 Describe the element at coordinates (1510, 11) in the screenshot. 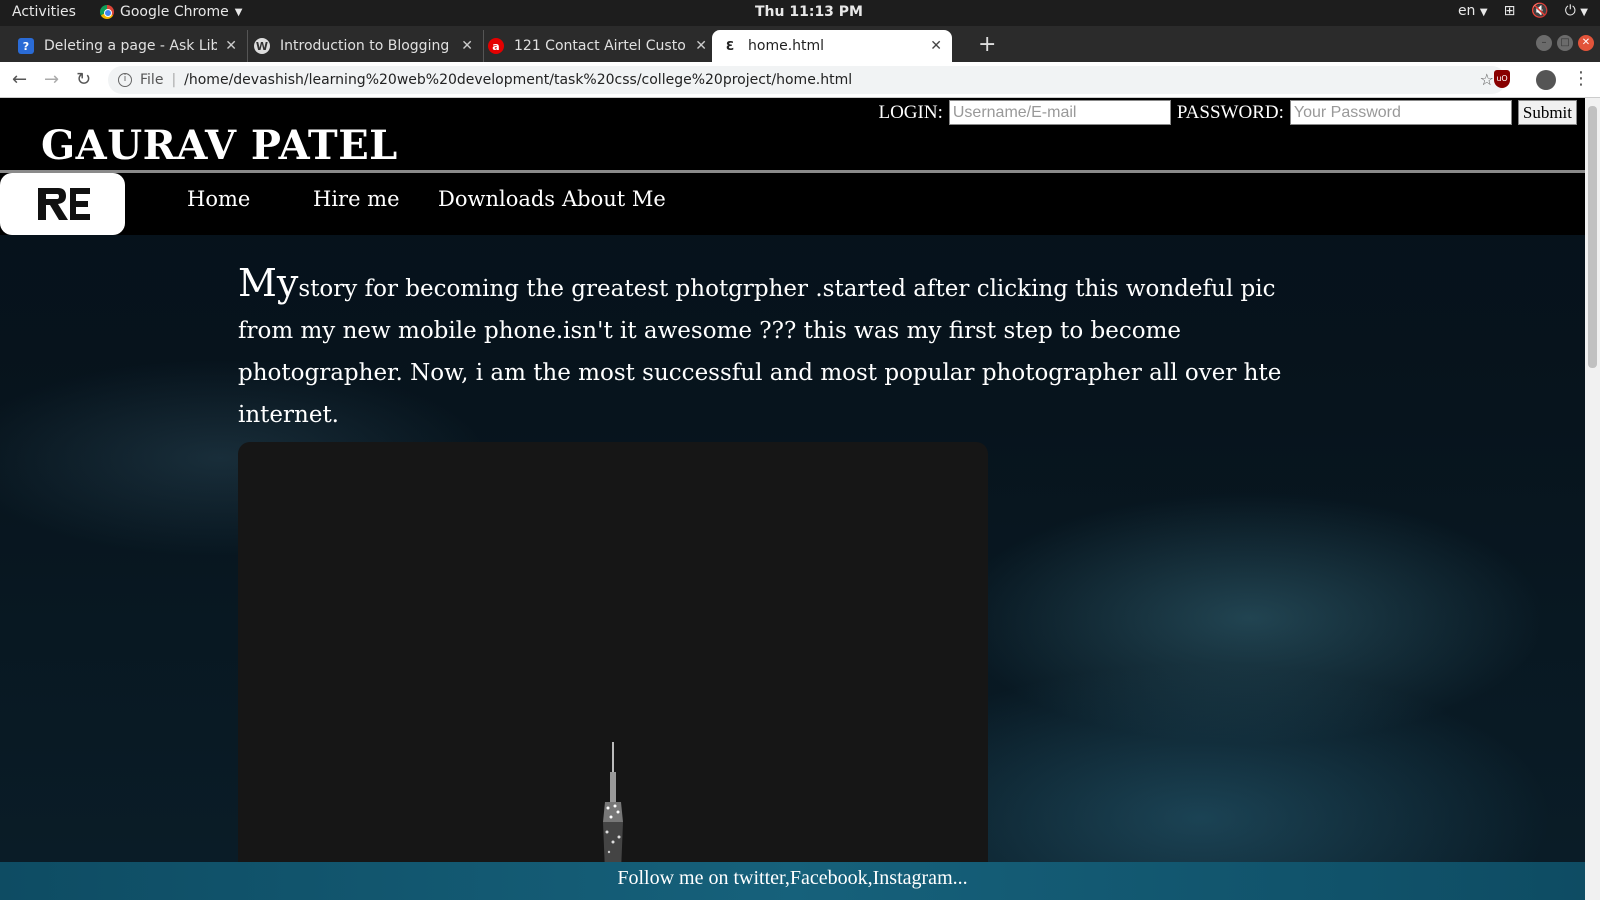

I see `network-icon: ⊞` at that location.